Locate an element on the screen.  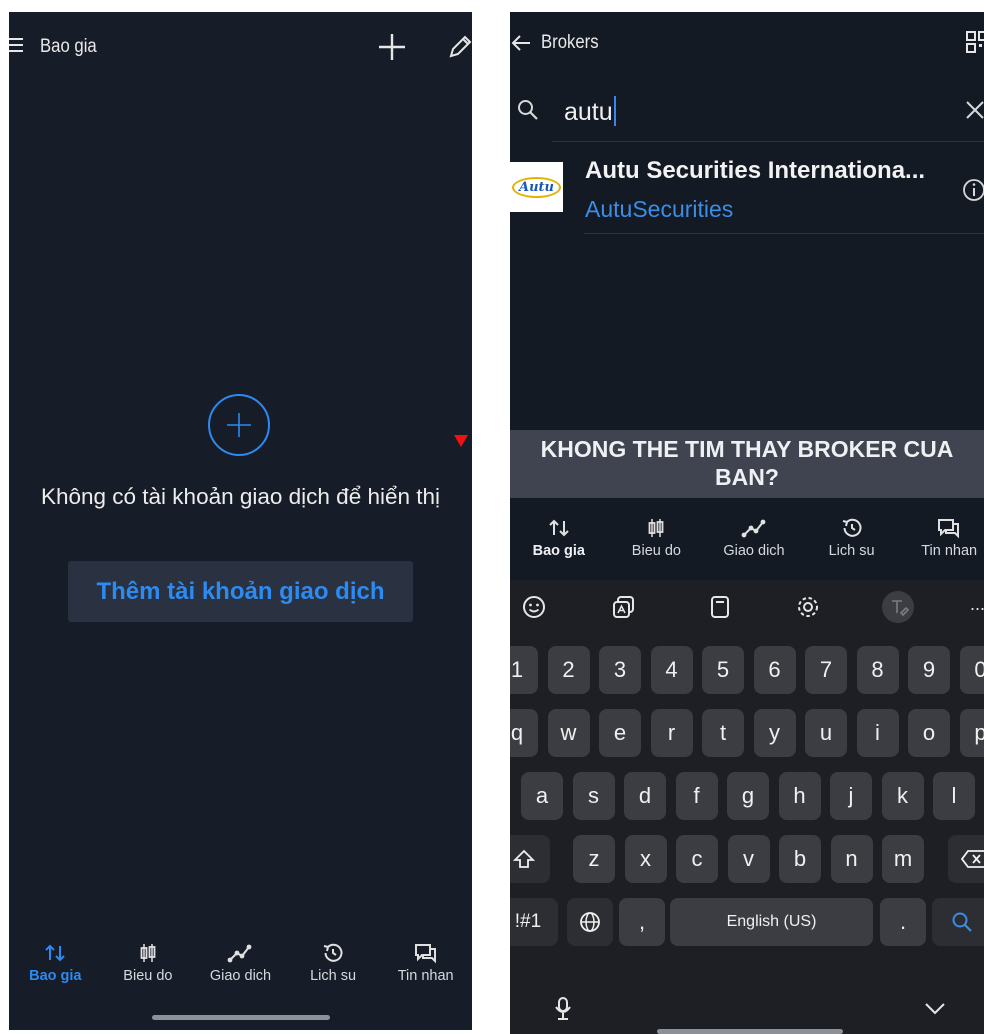
key-m: m is located at coordinates (903, 859).